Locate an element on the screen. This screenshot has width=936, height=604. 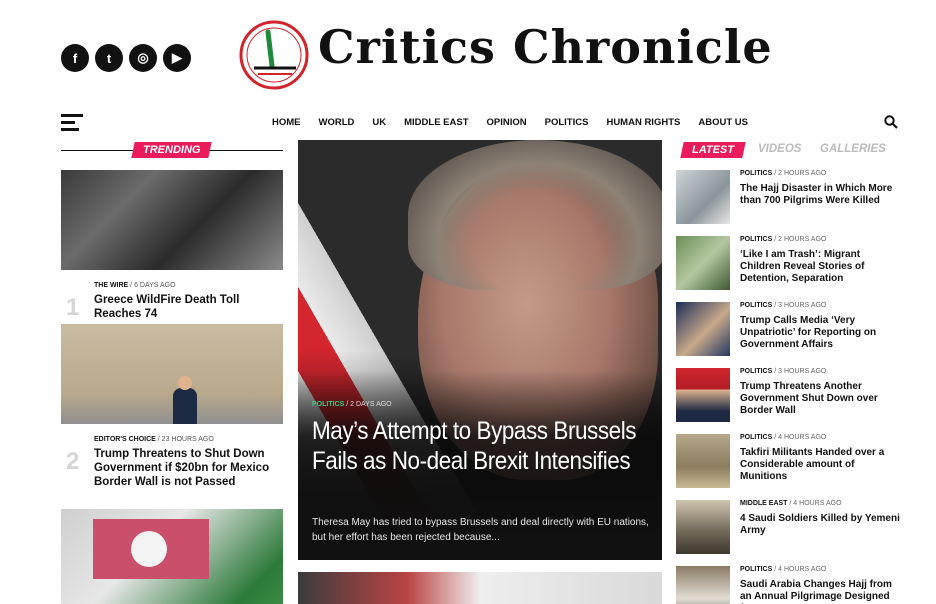
trending-header: TRENDING is located at coordinates (172, 150).